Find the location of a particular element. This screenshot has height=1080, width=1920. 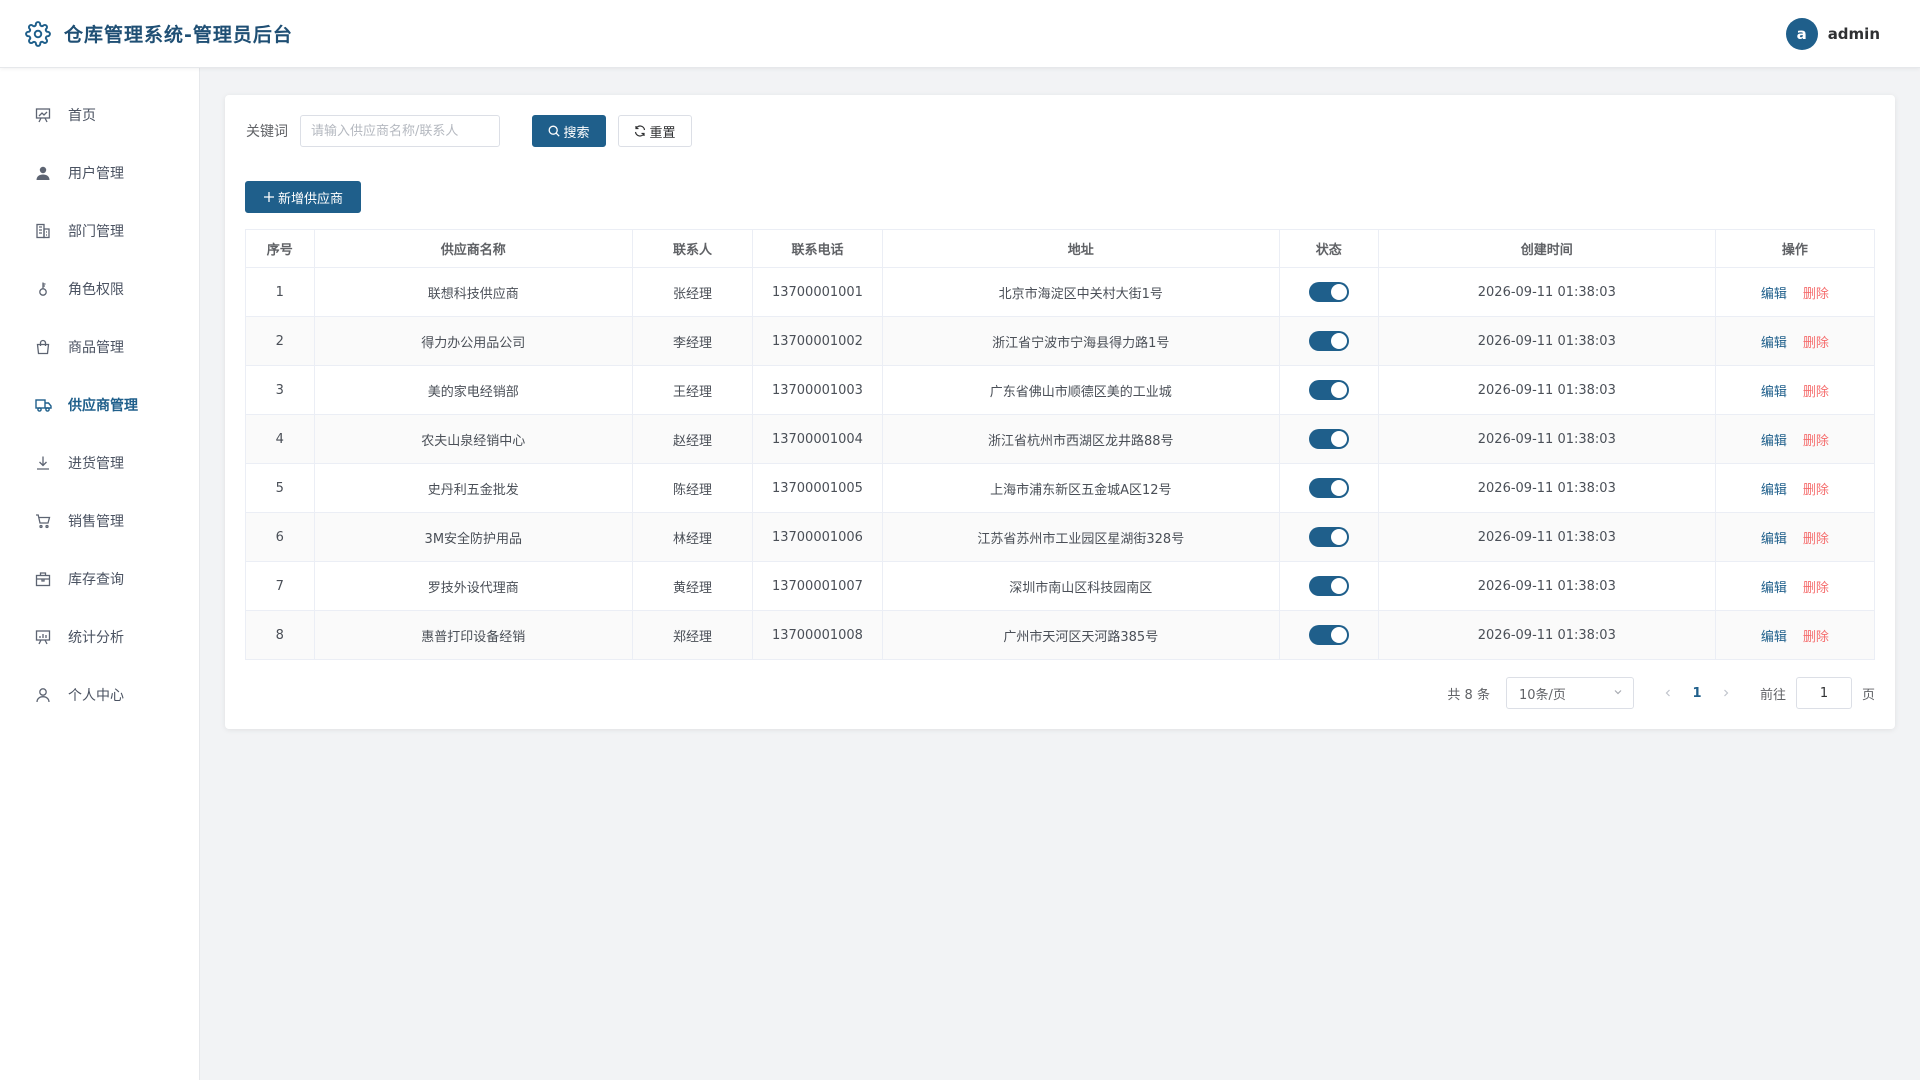

user-icon is located at coordinates (43, 173).